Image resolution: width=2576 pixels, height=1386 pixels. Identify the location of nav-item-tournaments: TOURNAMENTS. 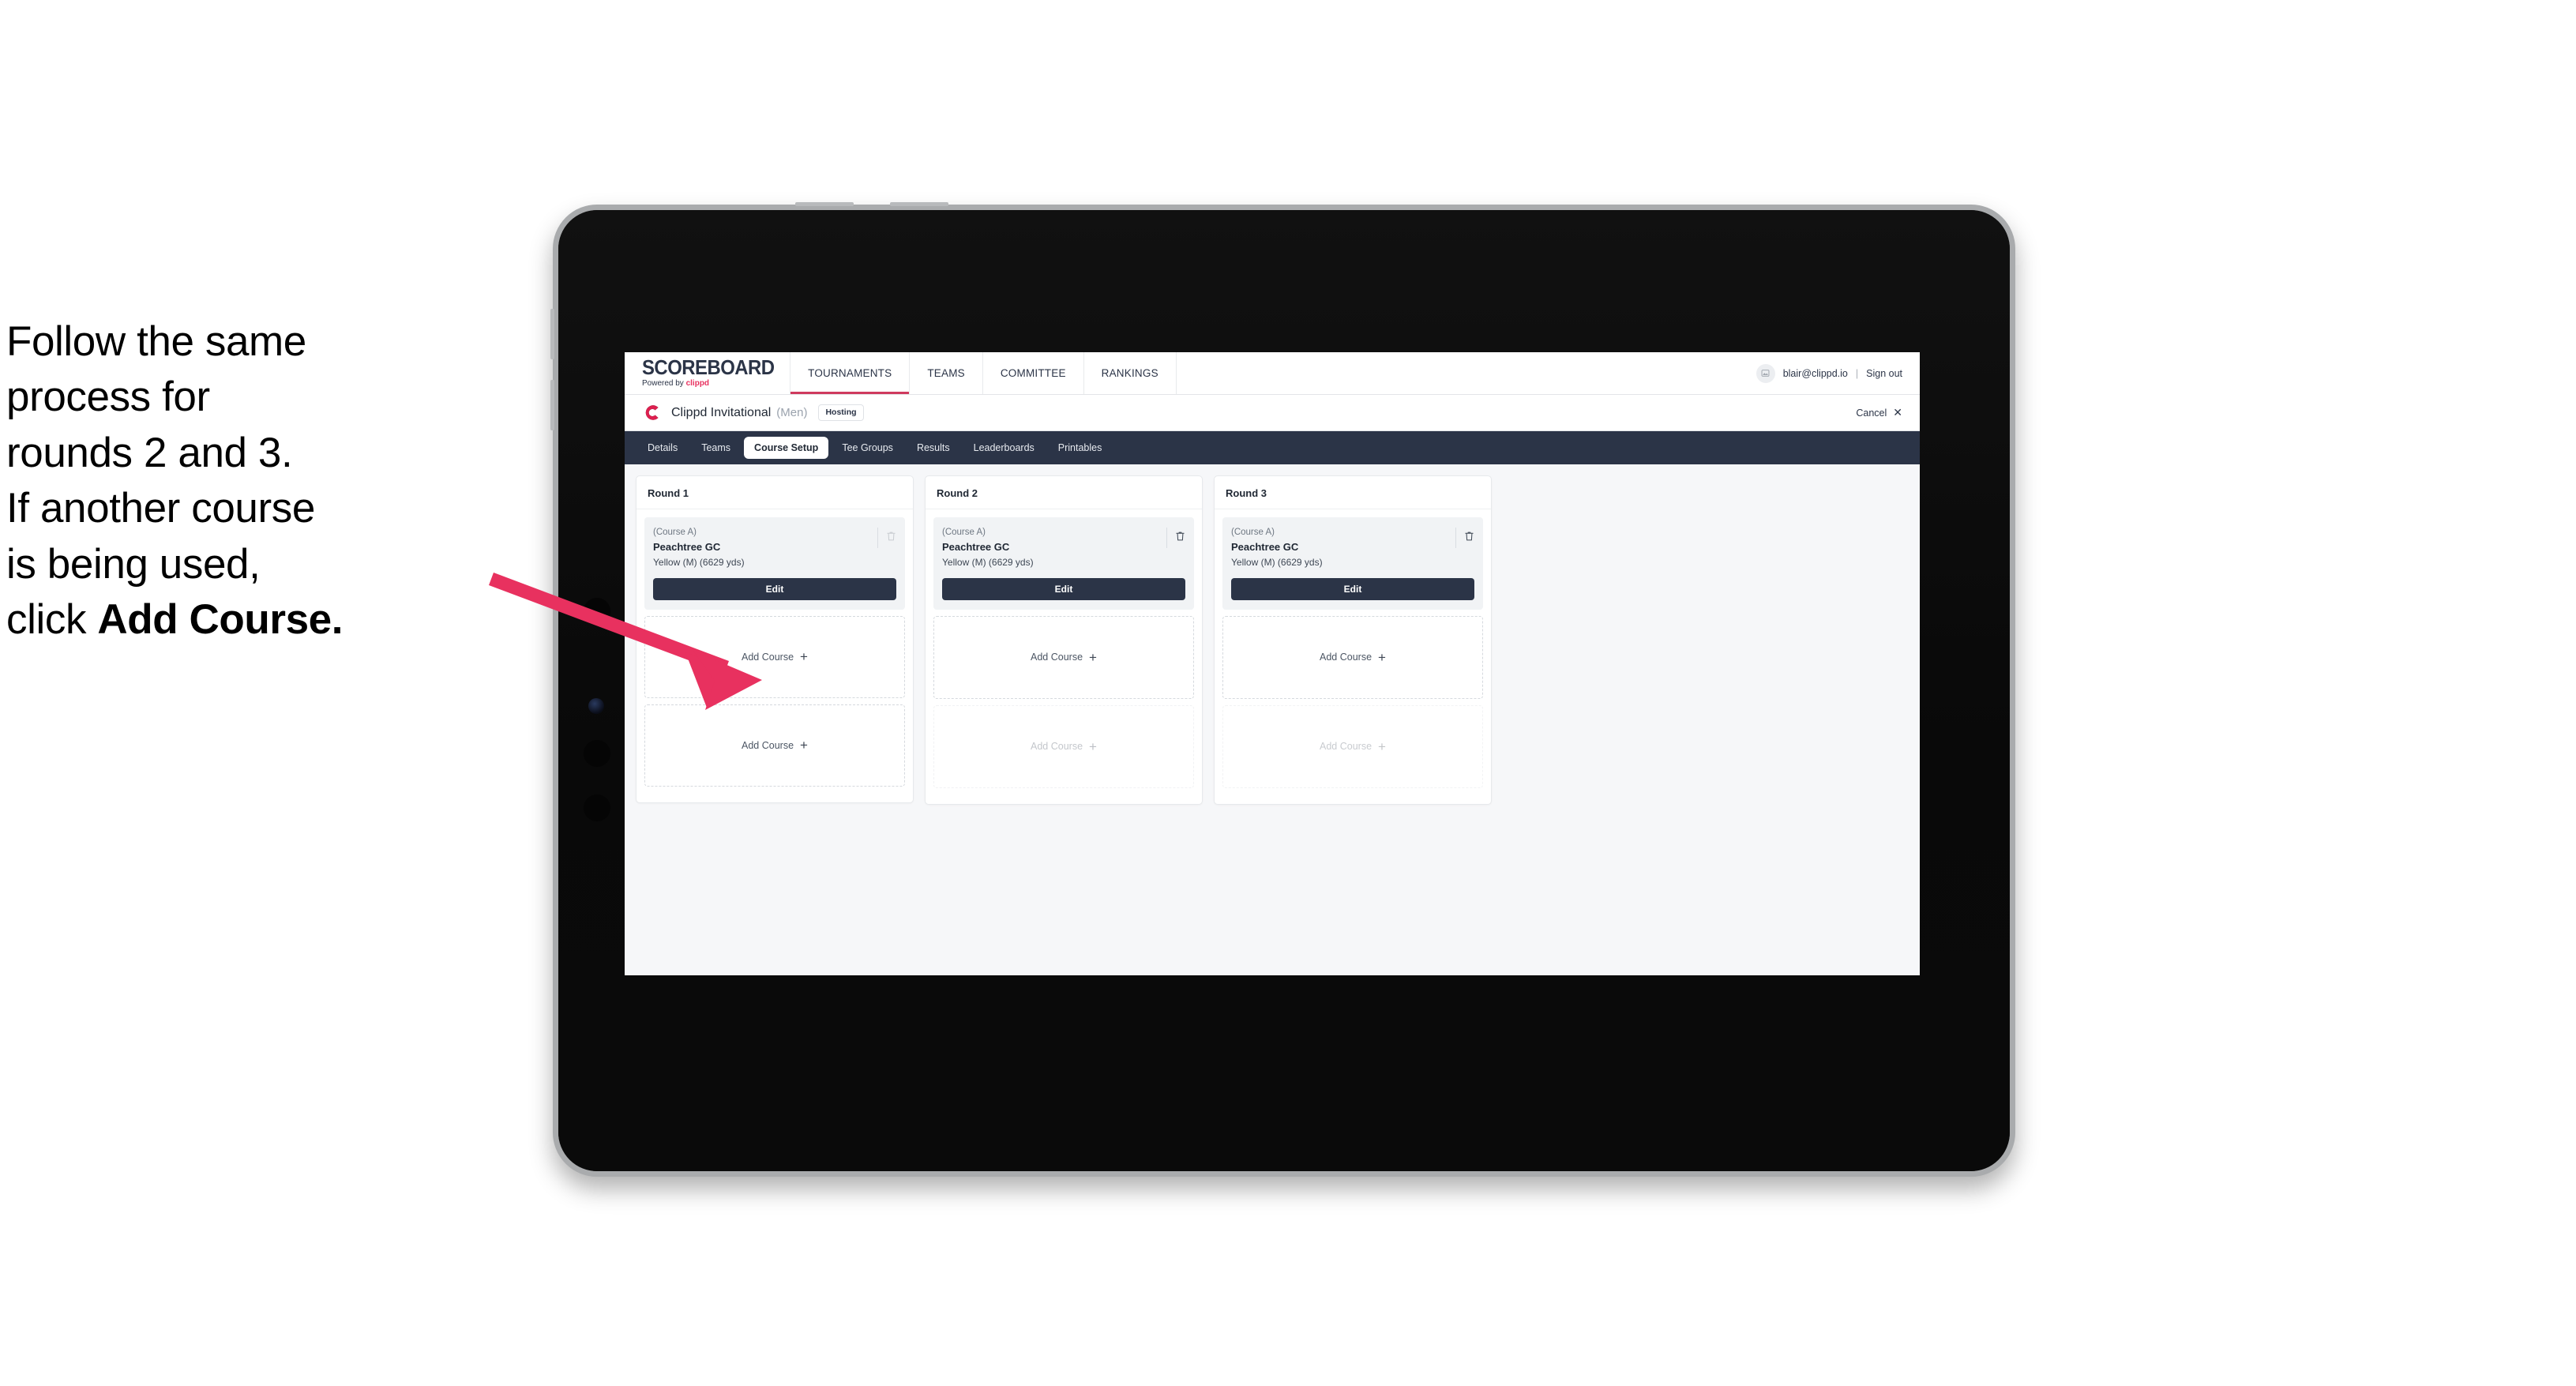
(850, 373).